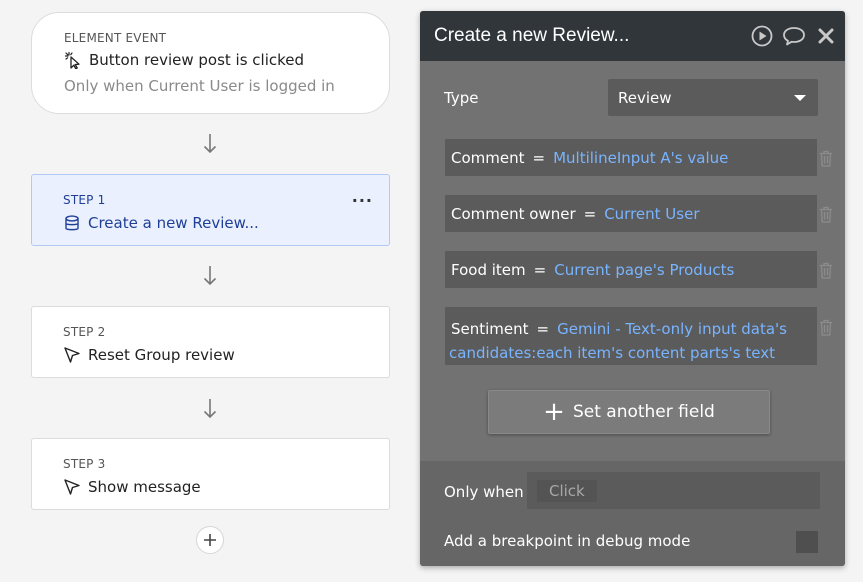  What do you see at coordinates (672, 329) in the screenshot?
I see `field-expression-line-1: Gemini - Text-only input data's` at bounding box center [672, 329].